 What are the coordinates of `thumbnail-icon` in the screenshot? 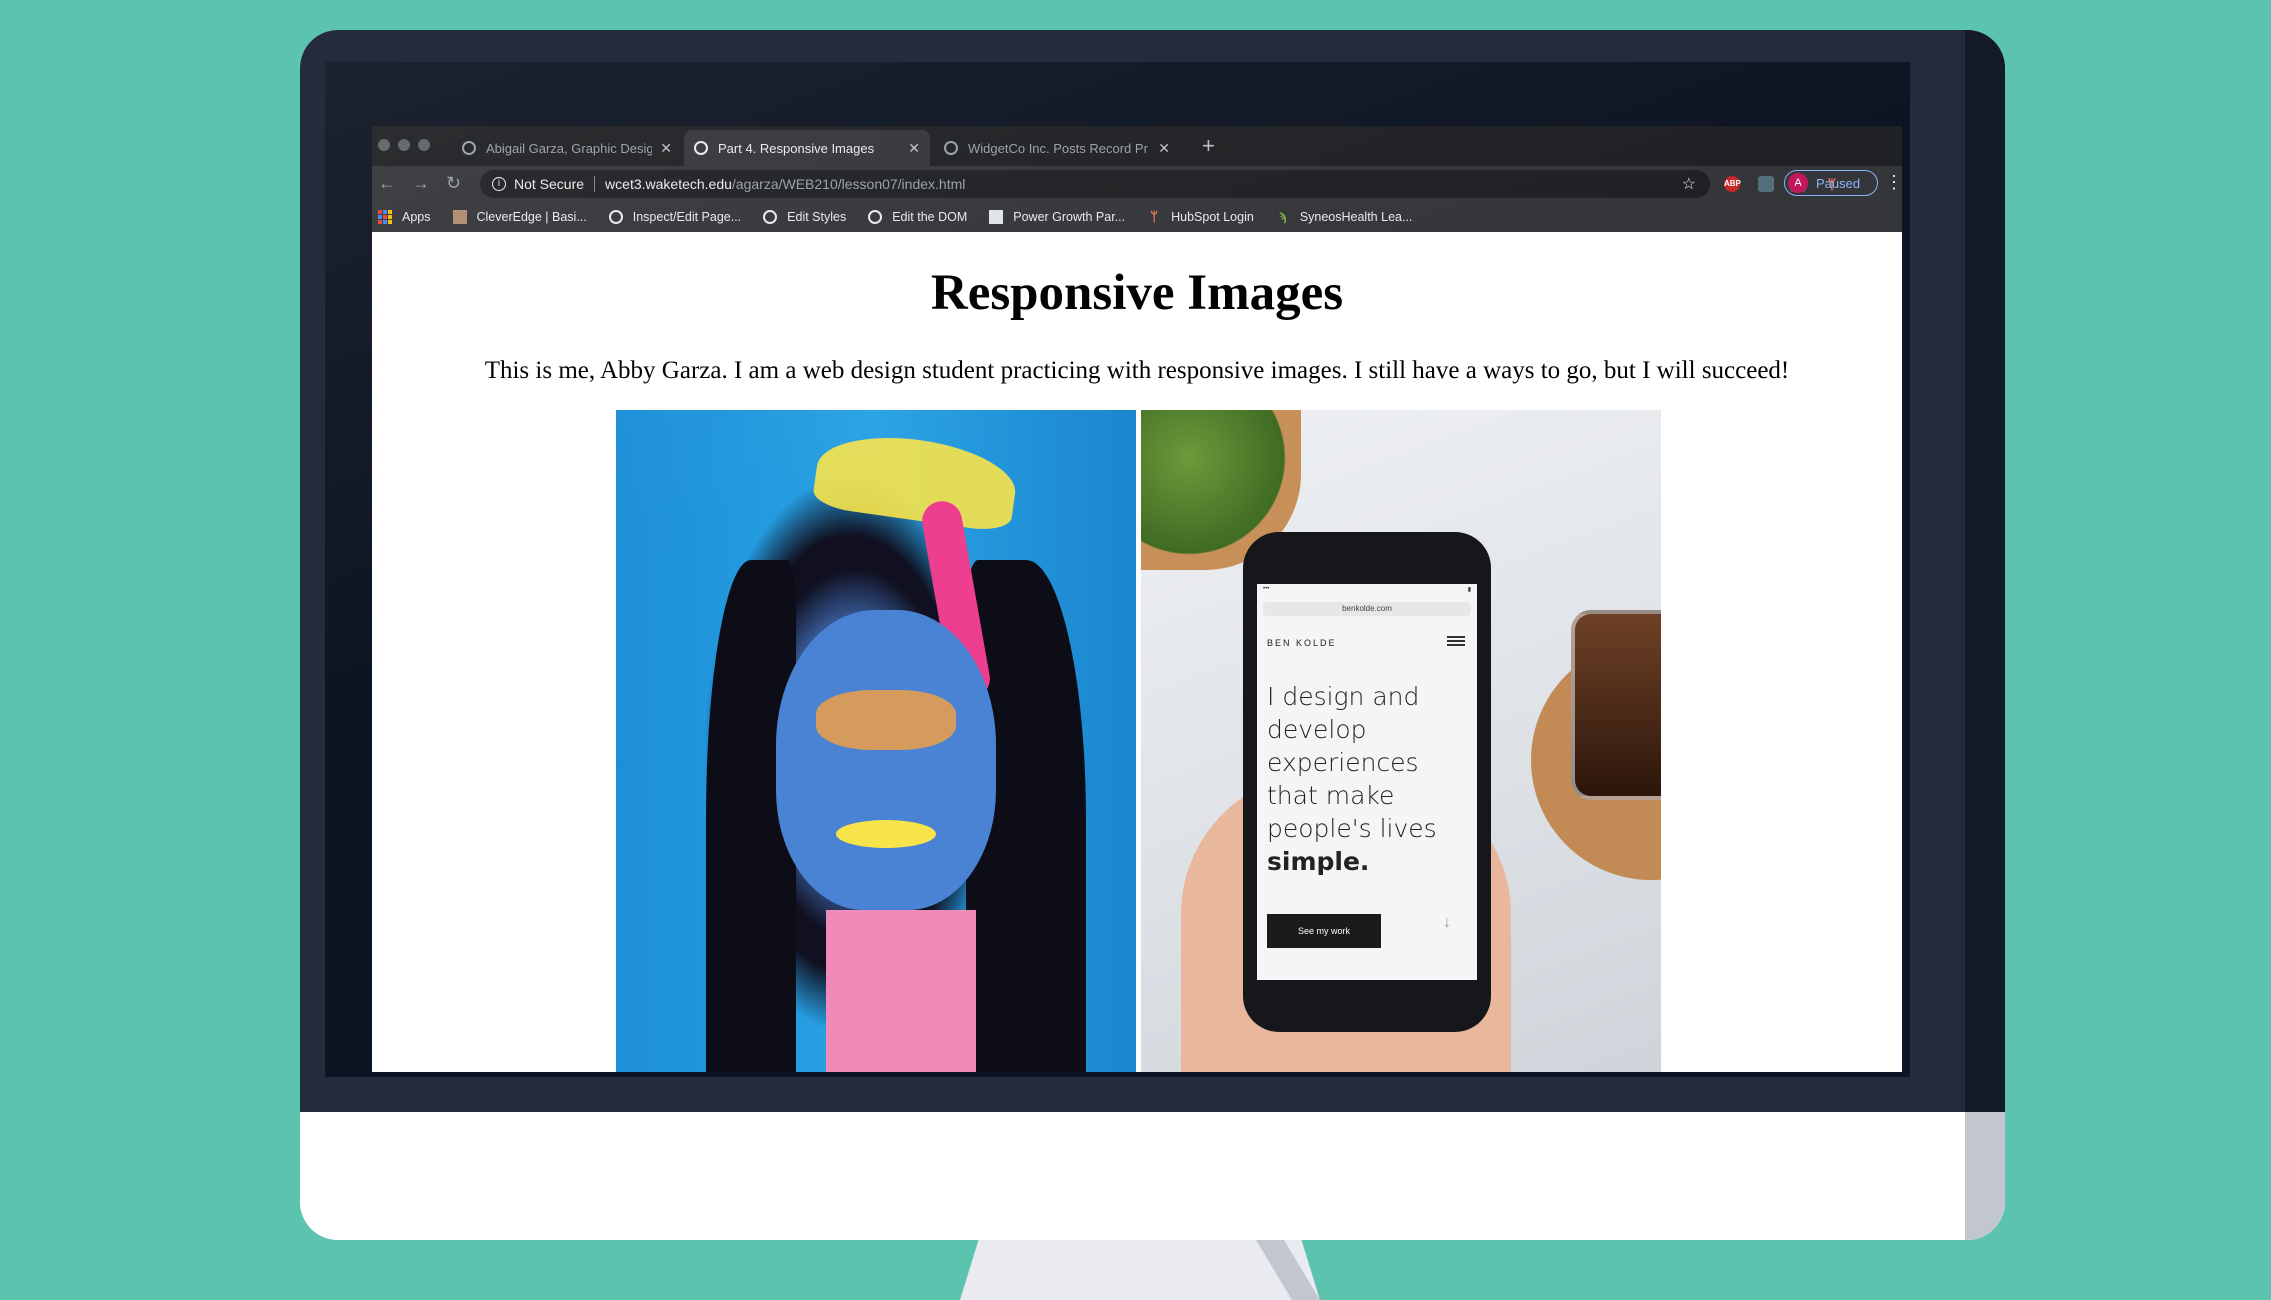 It's located at (459, 217).